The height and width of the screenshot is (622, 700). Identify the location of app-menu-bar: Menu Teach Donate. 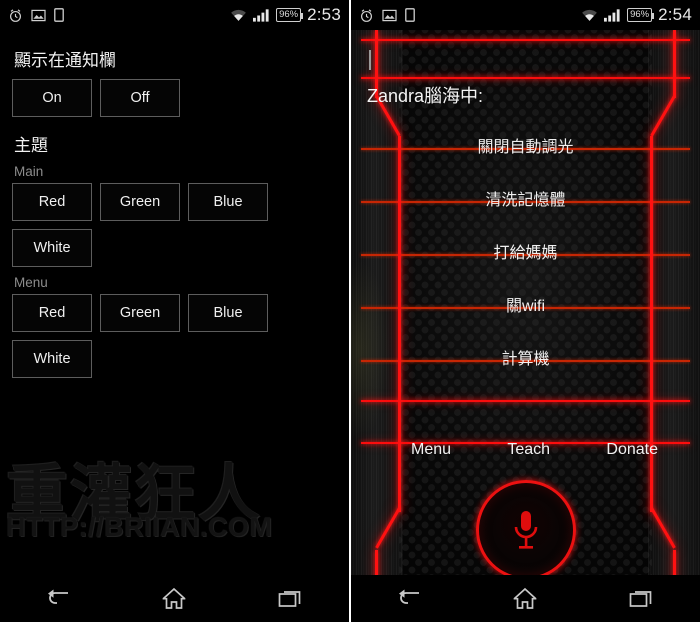
(534, 450).